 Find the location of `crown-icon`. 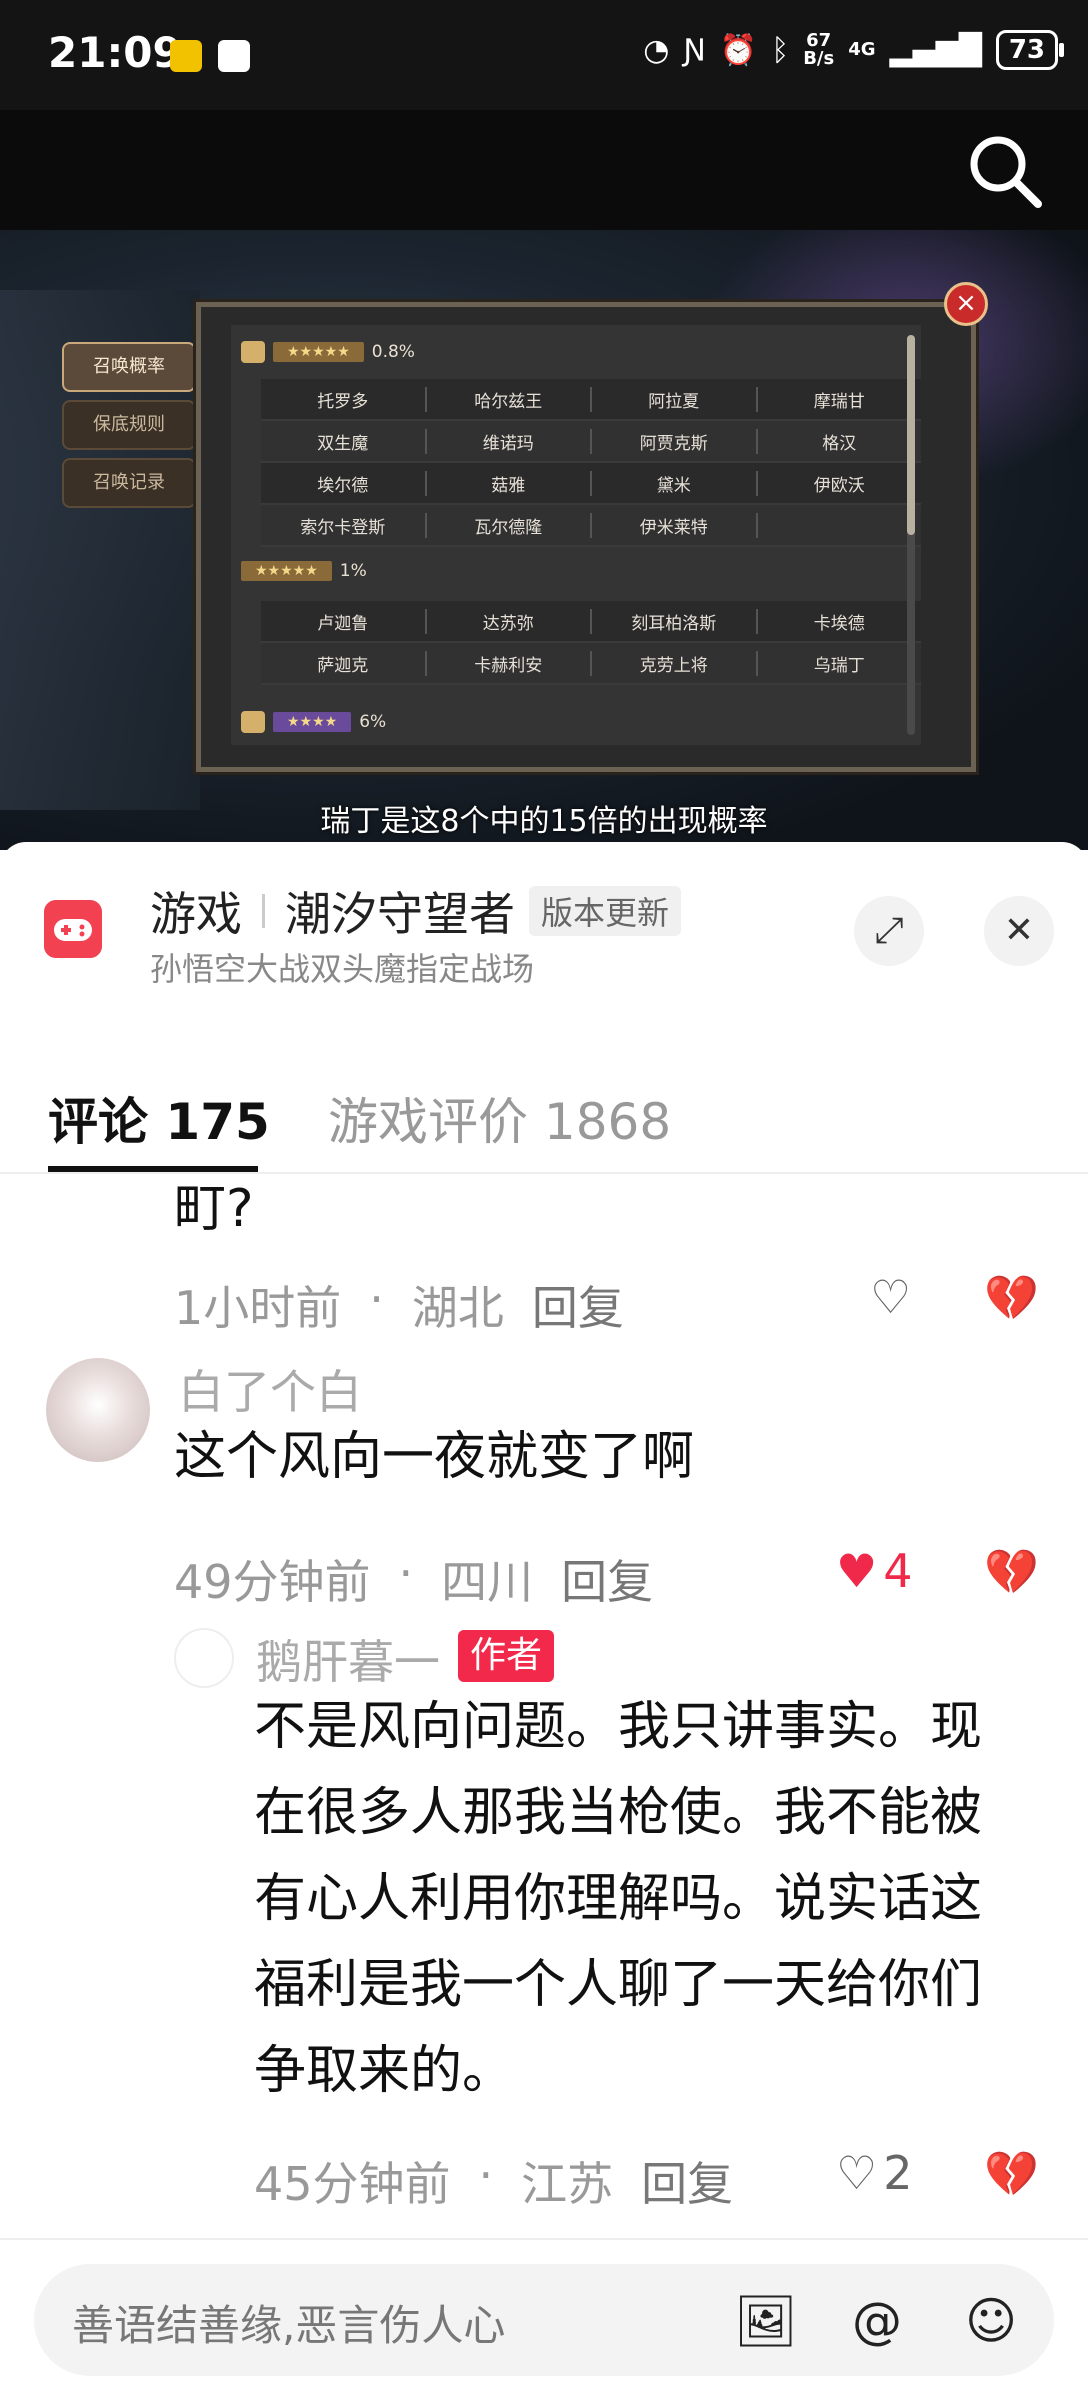

crown-icon is located at coordinates (253, 352).